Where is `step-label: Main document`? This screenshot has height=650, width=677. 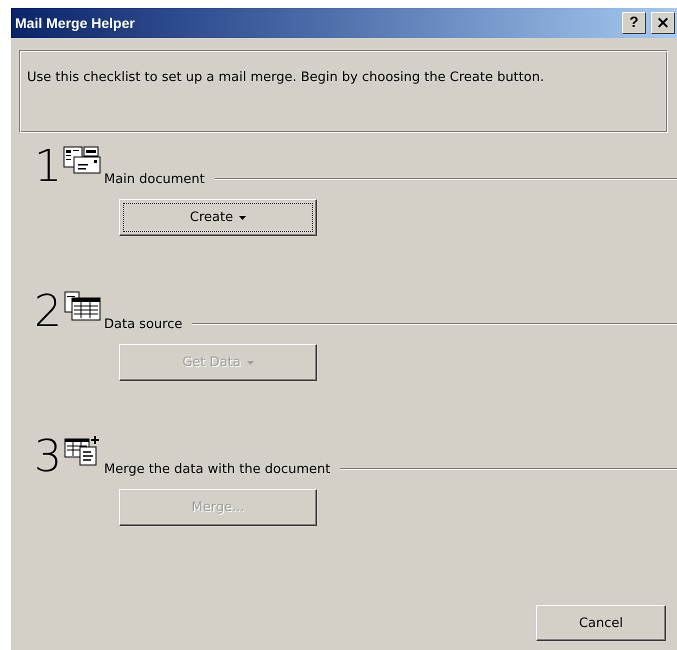 step-label: Main document is located at coordinates (154, 179).